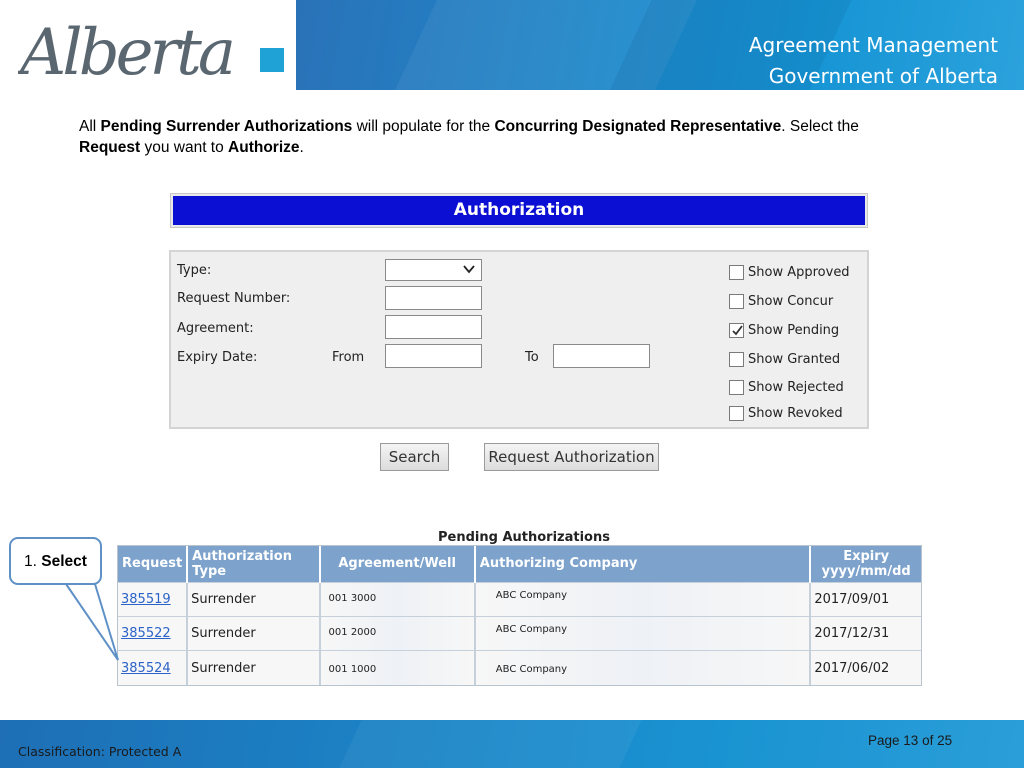  I want to click on agreement-label: Agreement:, so click(215, 328).